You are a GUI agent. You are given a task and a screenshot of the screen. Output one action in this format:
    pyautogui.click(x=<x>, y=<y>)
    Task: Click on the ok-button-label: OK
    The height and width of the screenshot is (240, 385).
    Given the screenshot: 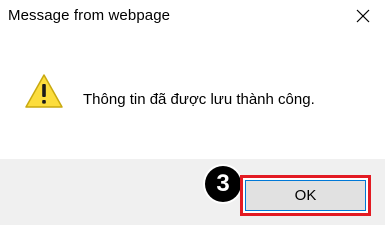 What is the action you would take?
    pyautogui.click(x=305, y=195)
    